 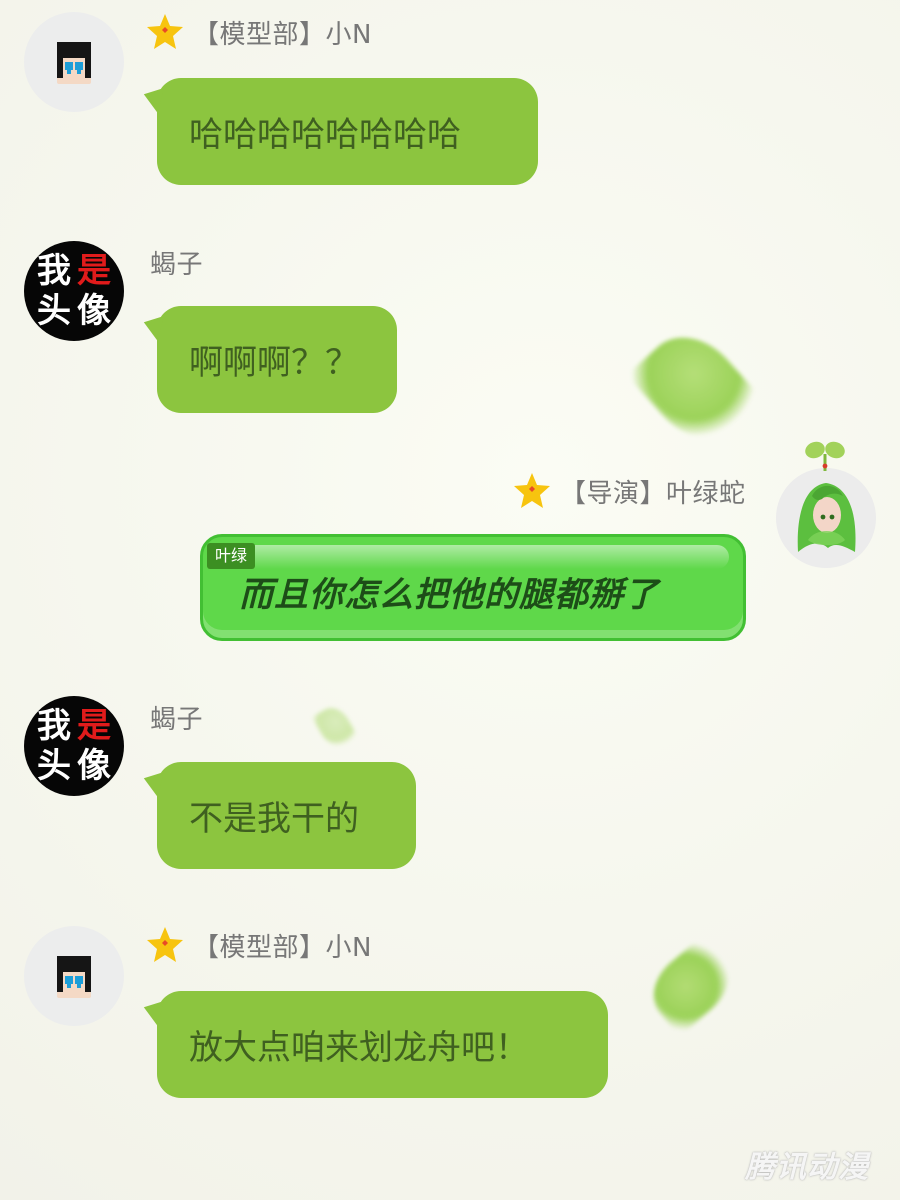 I want to click on message-text: 不是我干的, so click(x=274, y=819).